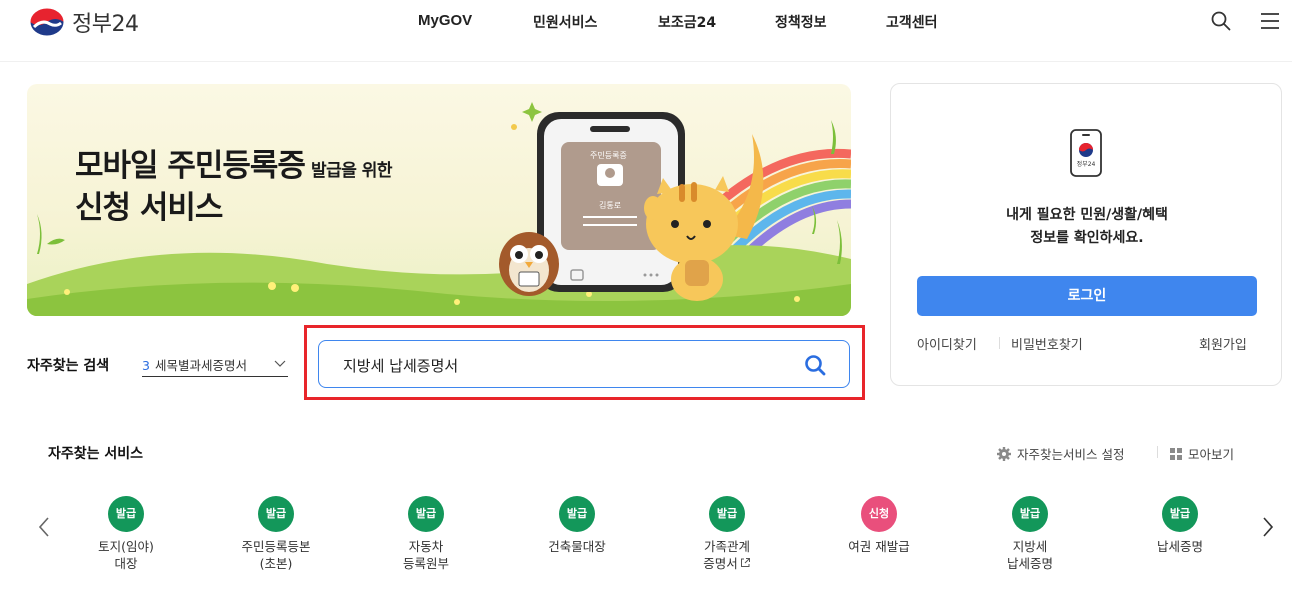 Image resolution: width=1292 pixels, height=589 pixels. What do you see at coordinates (815, 365) in the screenshot?
I see `search-submit-icon` at bounding box center [815, 365].